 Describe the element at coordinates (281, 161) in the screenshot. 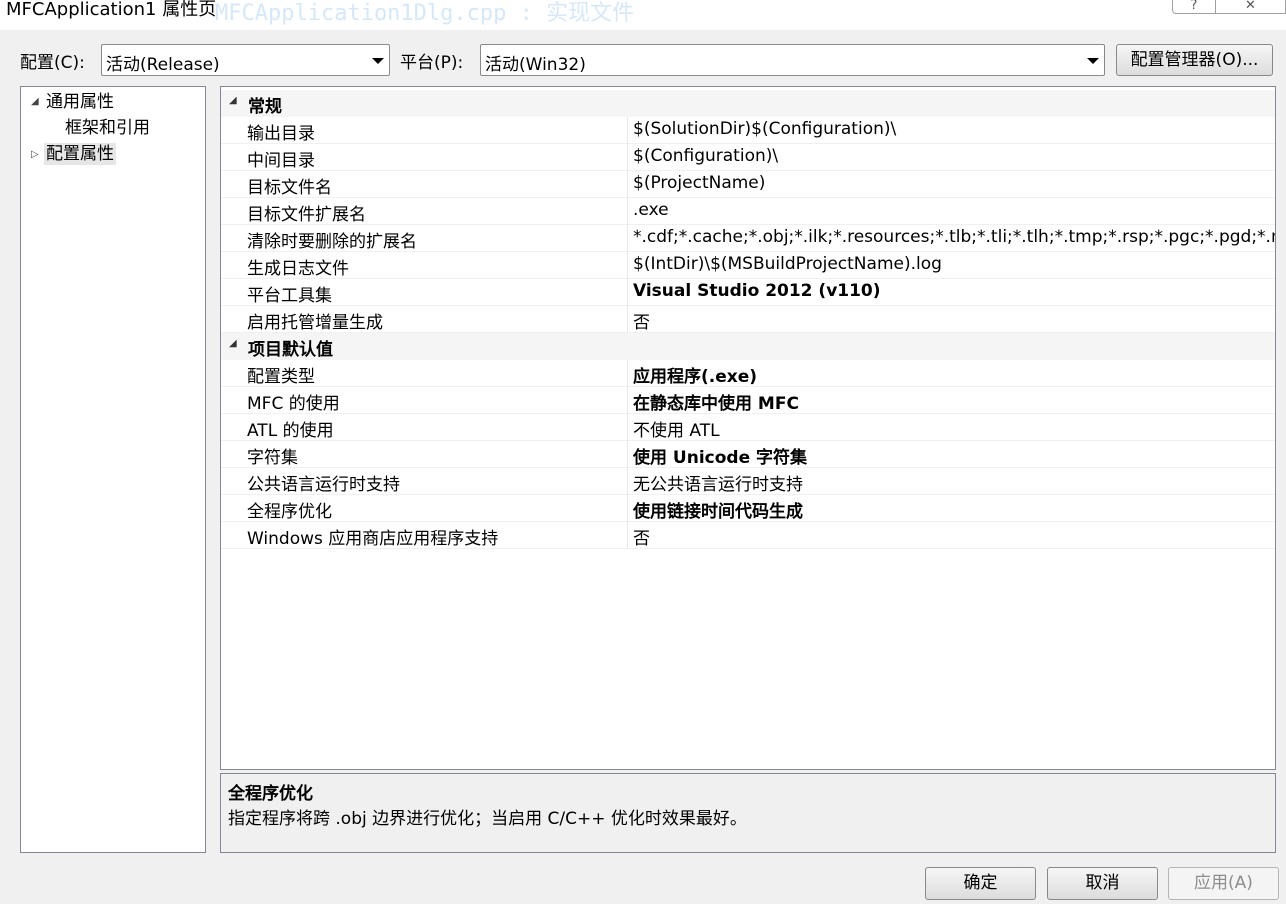

I see `property-name: 中间目录` at that location.